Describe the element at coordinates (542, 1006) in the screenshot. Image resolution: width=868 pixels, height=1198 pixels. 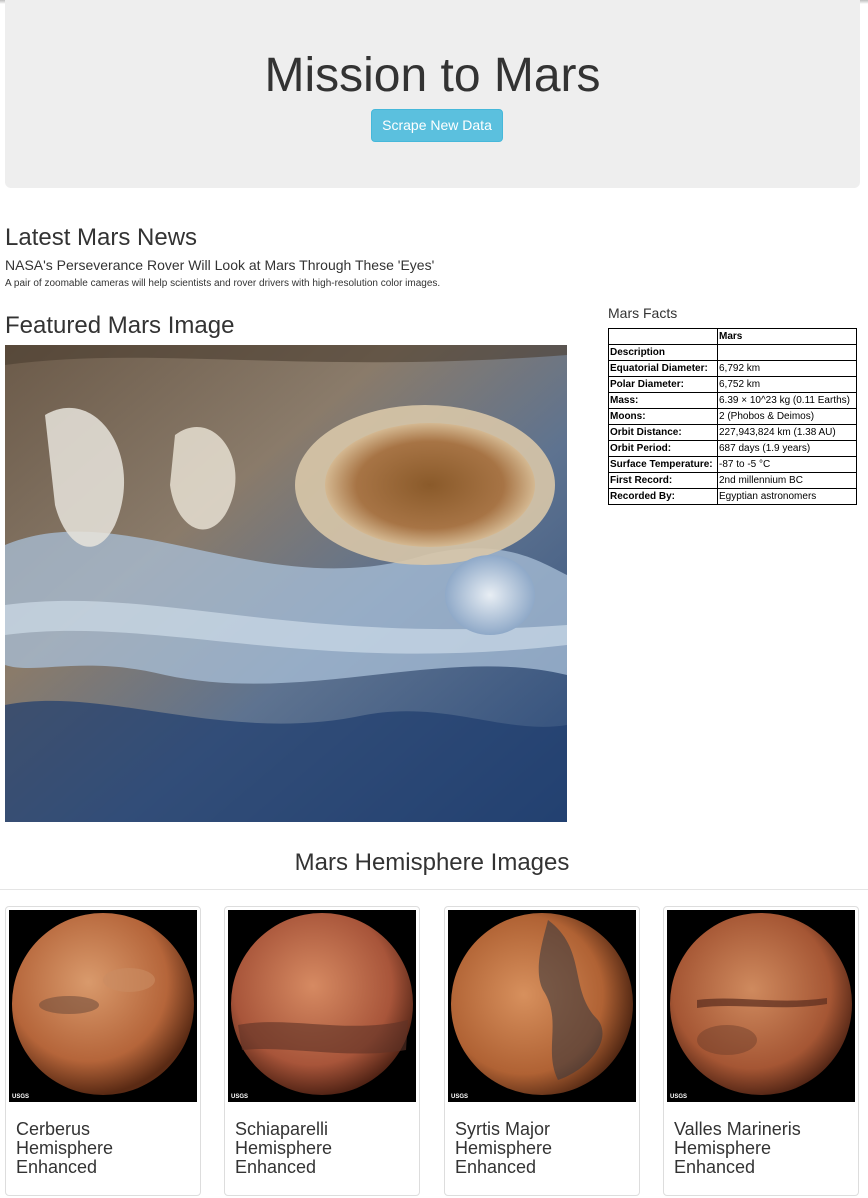
I see `hemisphere-image-syrtis-major: USGS` at that location.